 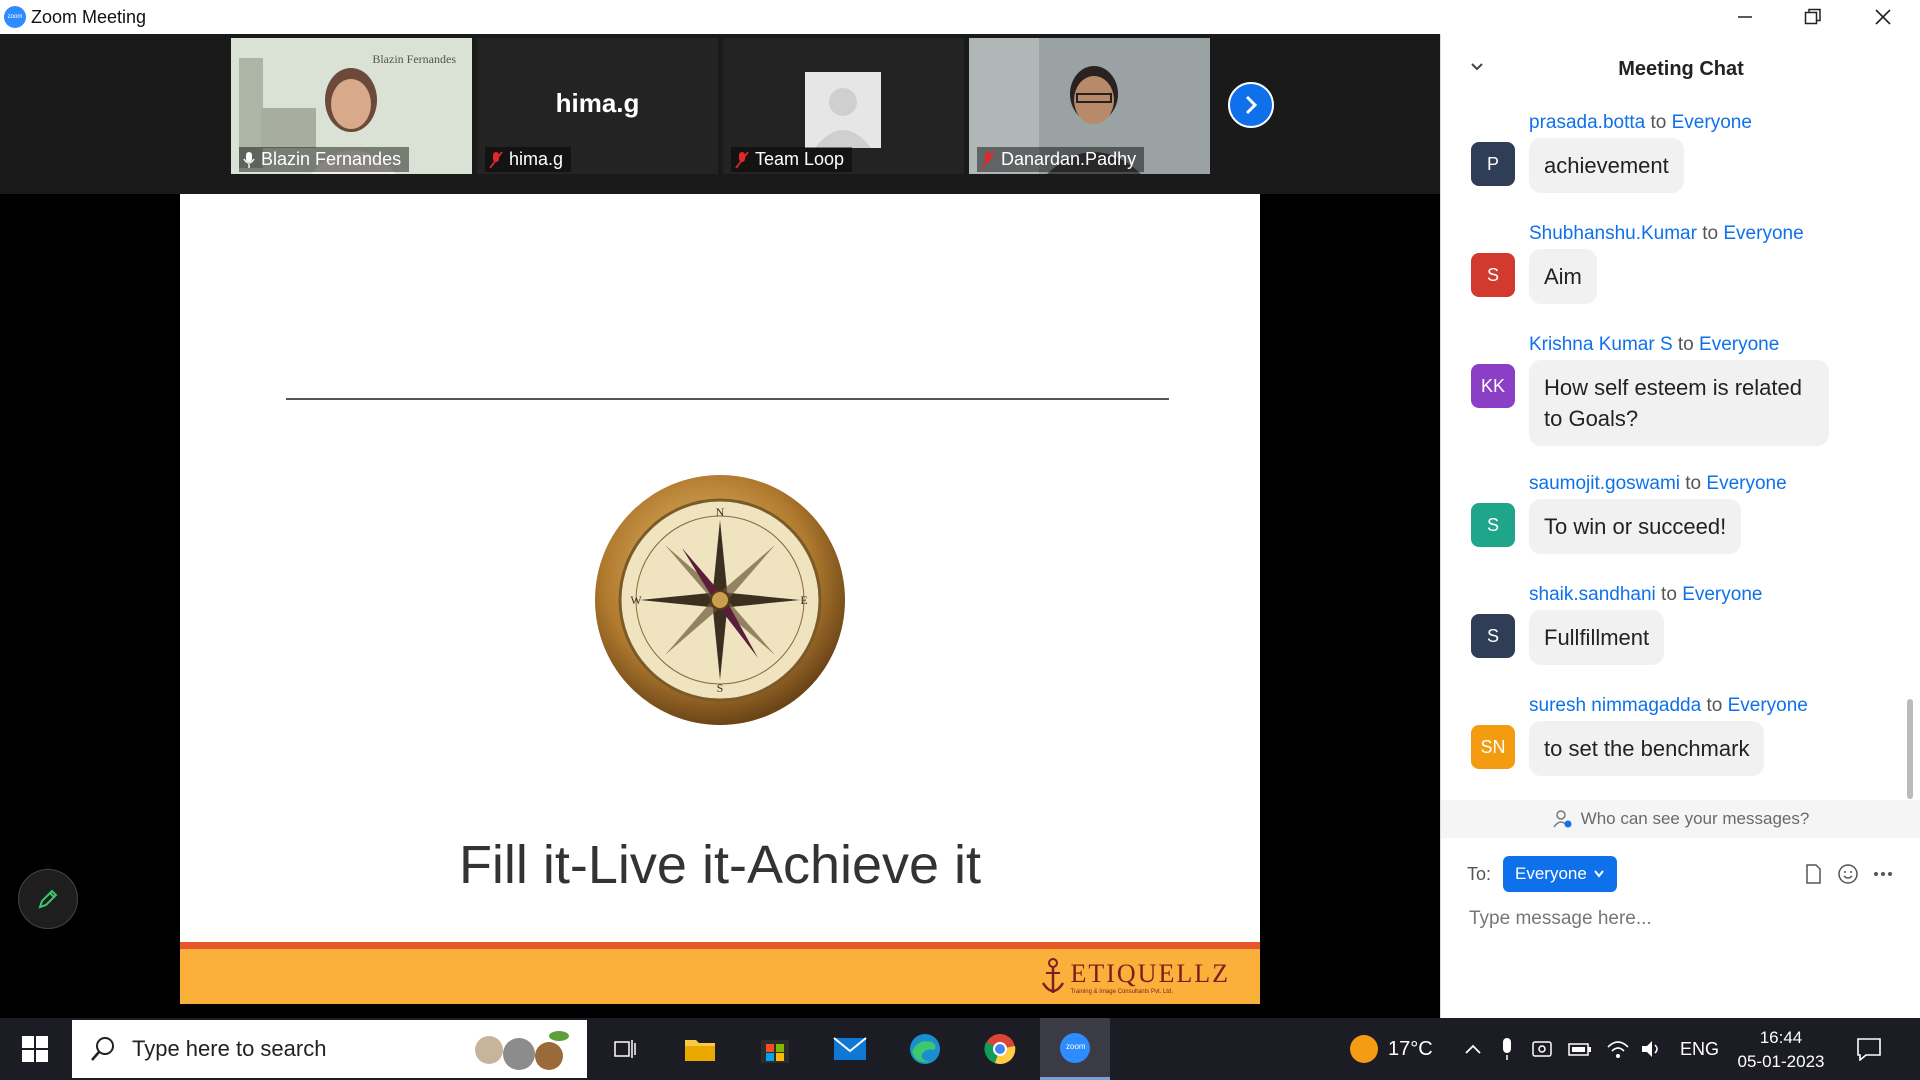 I want to click on sender-name: suresh nimmagadda, so click(x=1615, y=705).